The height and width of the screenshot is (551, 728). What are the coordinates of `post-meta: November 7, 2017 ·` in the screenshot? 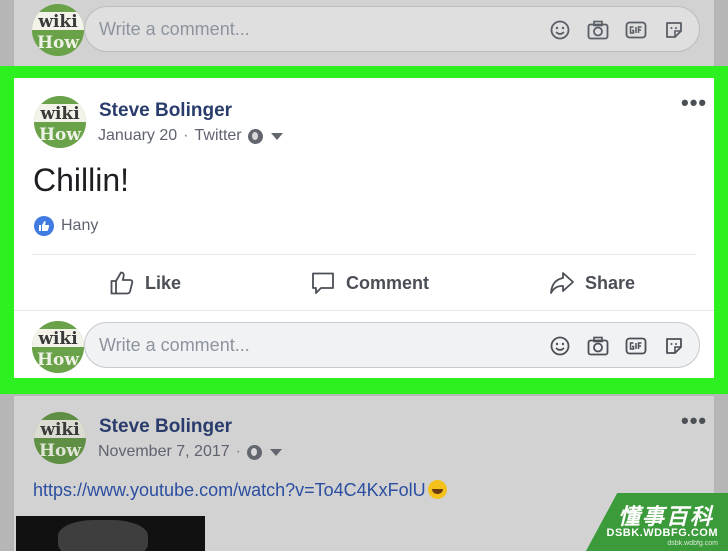 It's located at (190, 452).